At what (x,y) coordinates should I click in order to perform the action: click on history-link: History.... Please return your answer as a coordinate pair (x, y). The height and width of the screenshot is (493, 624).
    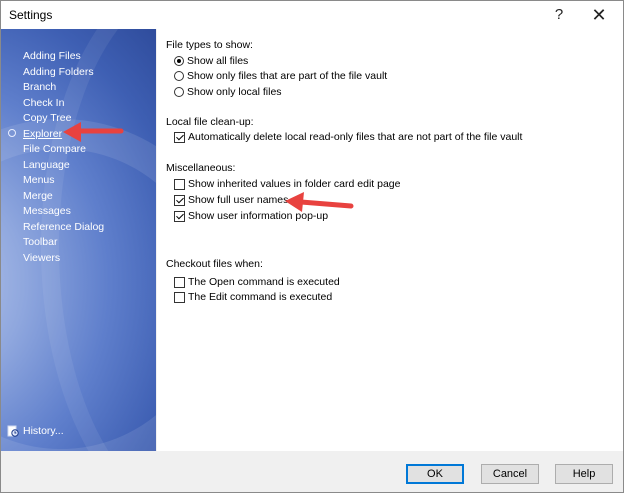
    Looking at the image, I should click on (35, 431).